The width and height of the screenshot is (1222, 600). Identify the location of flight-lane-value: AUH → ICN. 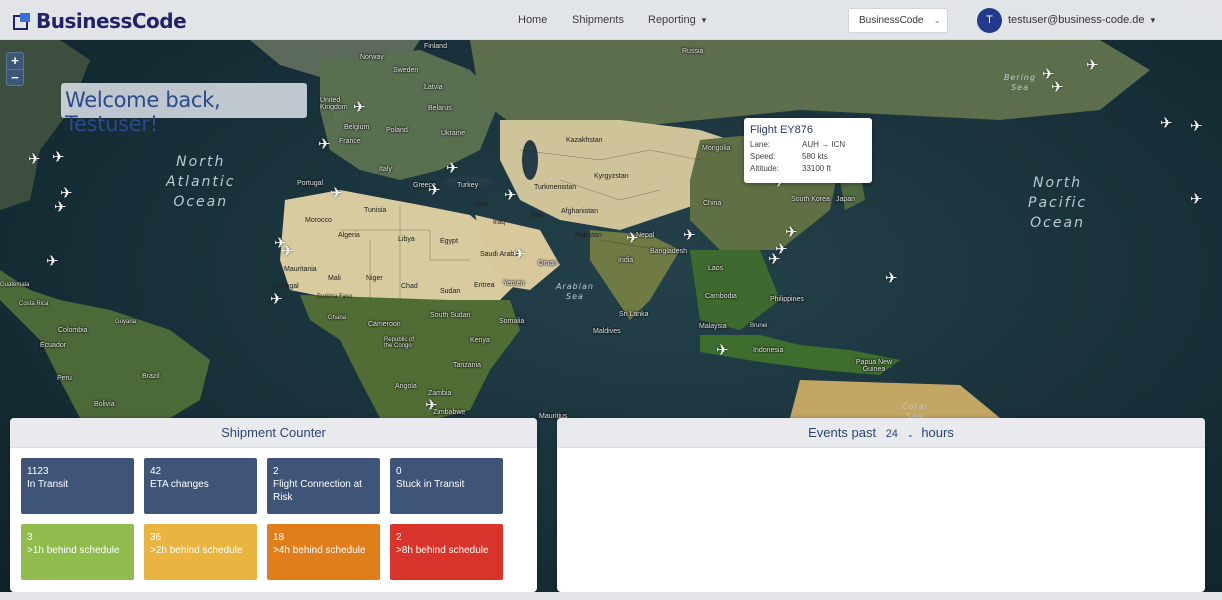
(824, 144).